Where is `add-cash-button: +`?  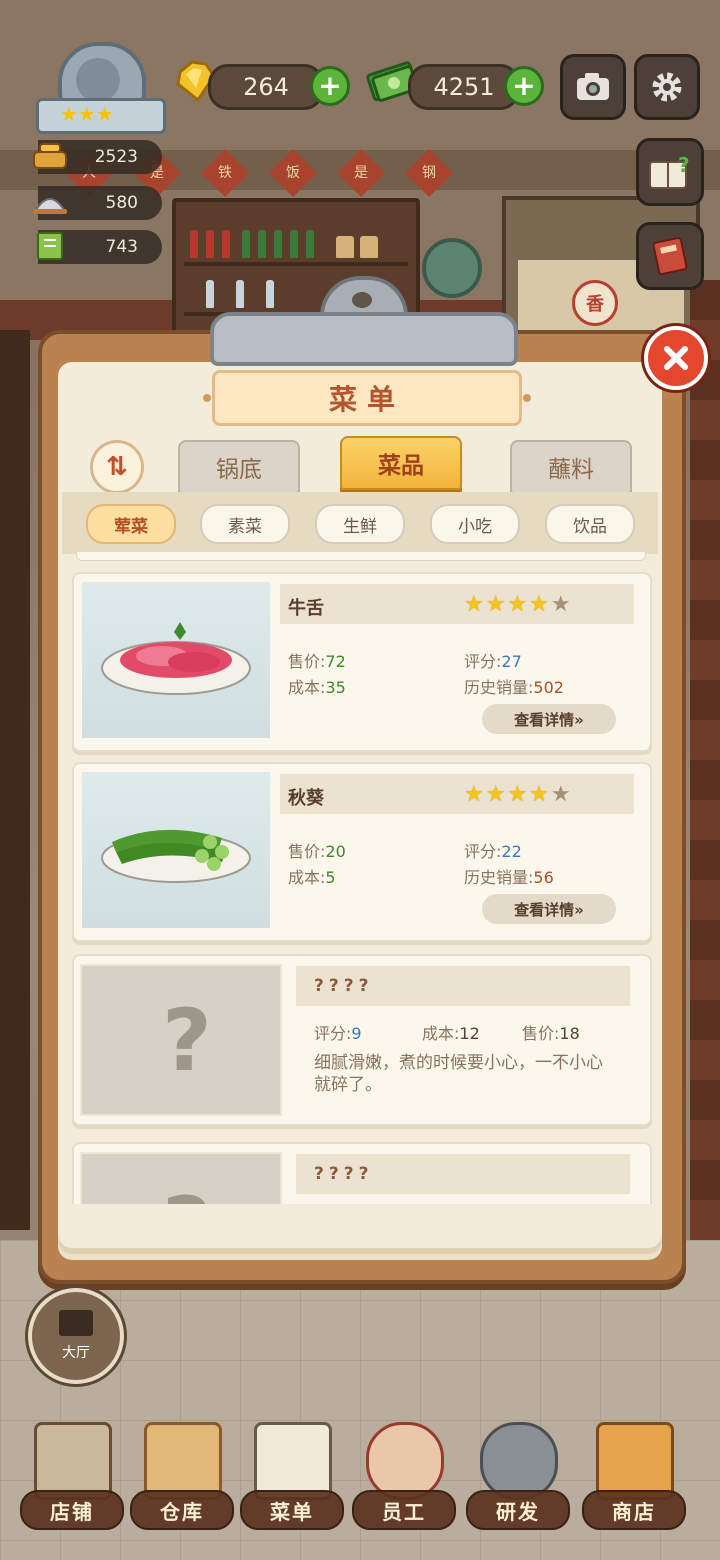 add-cash-button: + is located at coordinates (524, 86).